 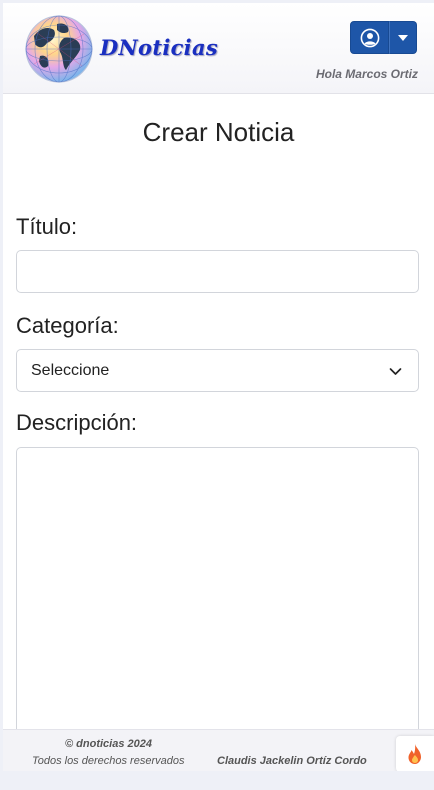 I want to click on user-menu, so click(x=383, y=37).